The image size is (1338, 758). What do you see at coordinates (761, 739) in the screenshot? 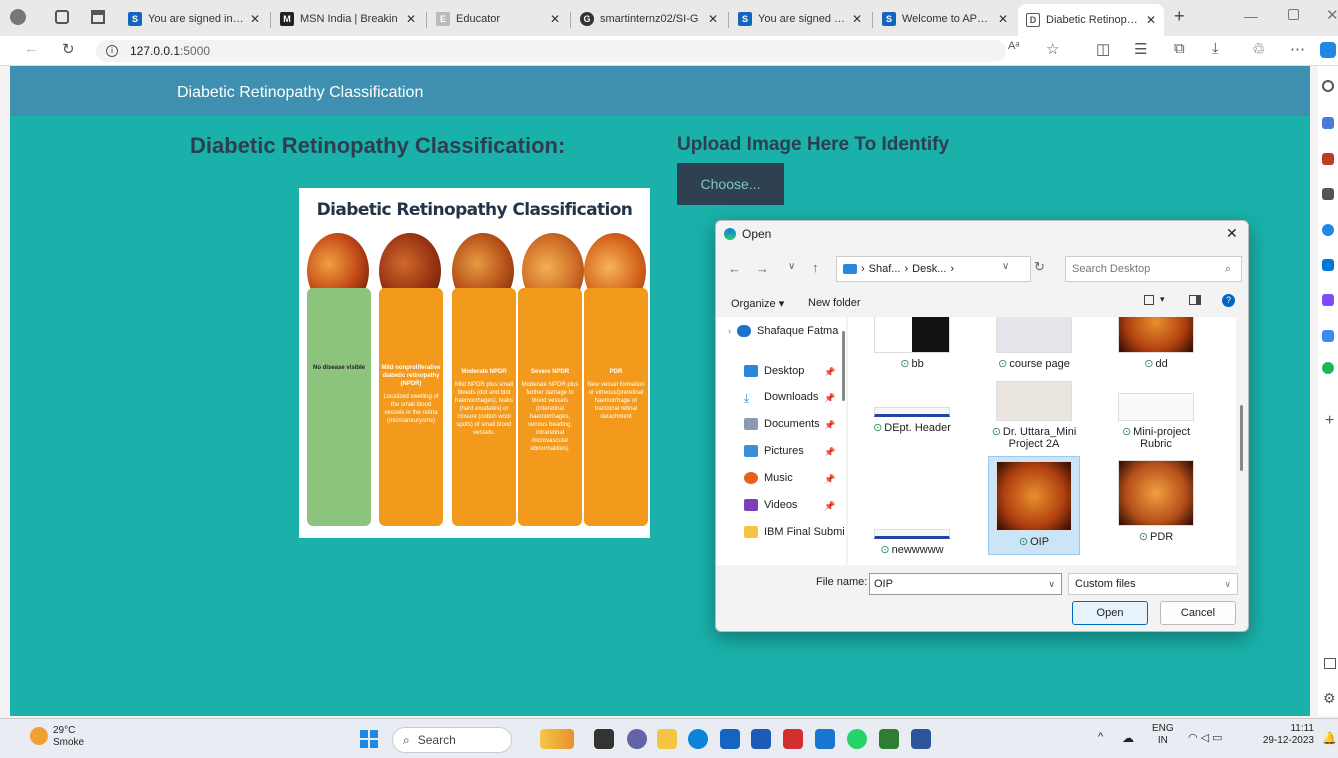
I see `linkedin-icon` at bounding box center [761, 739].